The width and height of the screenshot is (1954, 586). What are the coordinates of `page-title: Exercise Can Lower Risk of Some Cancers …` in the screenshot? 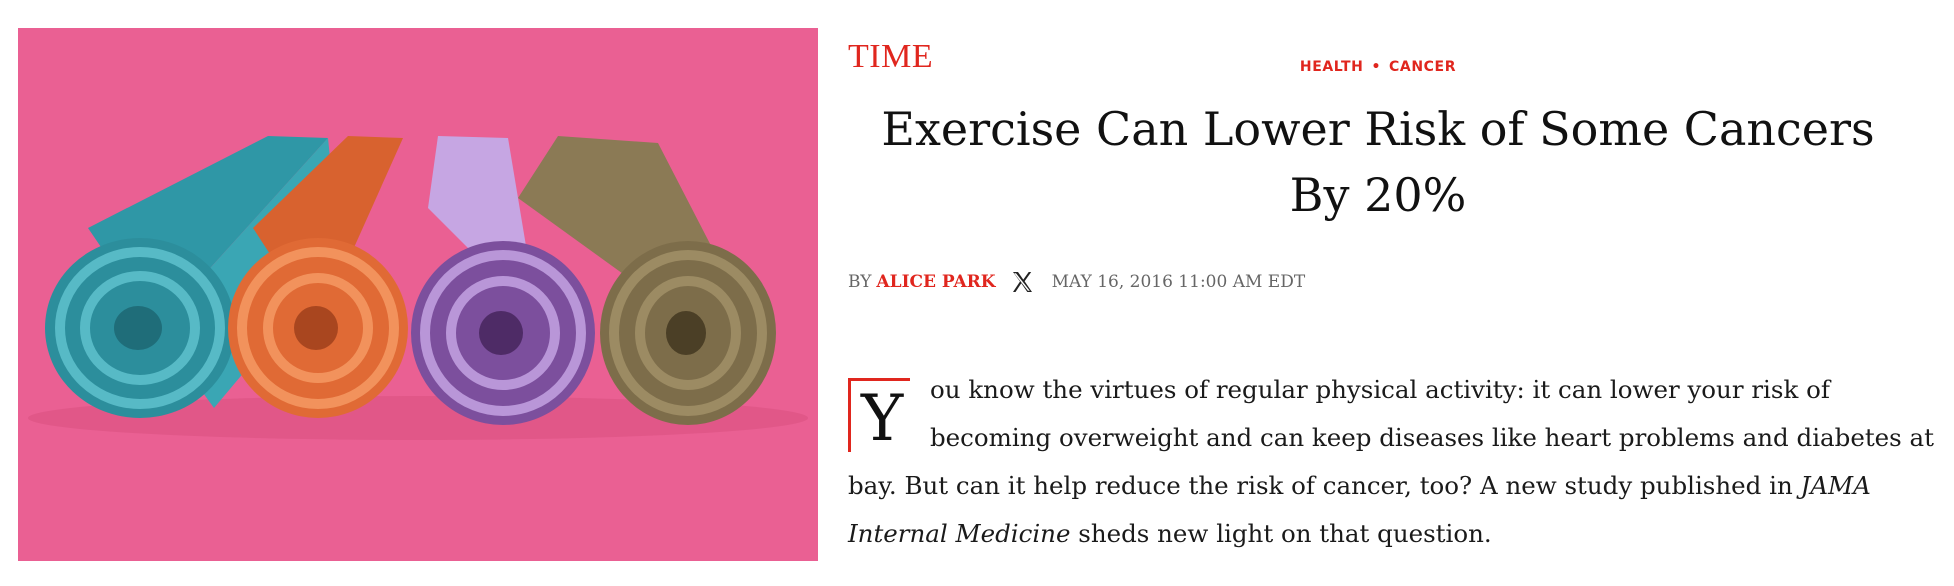 It's located at (1378, 162).